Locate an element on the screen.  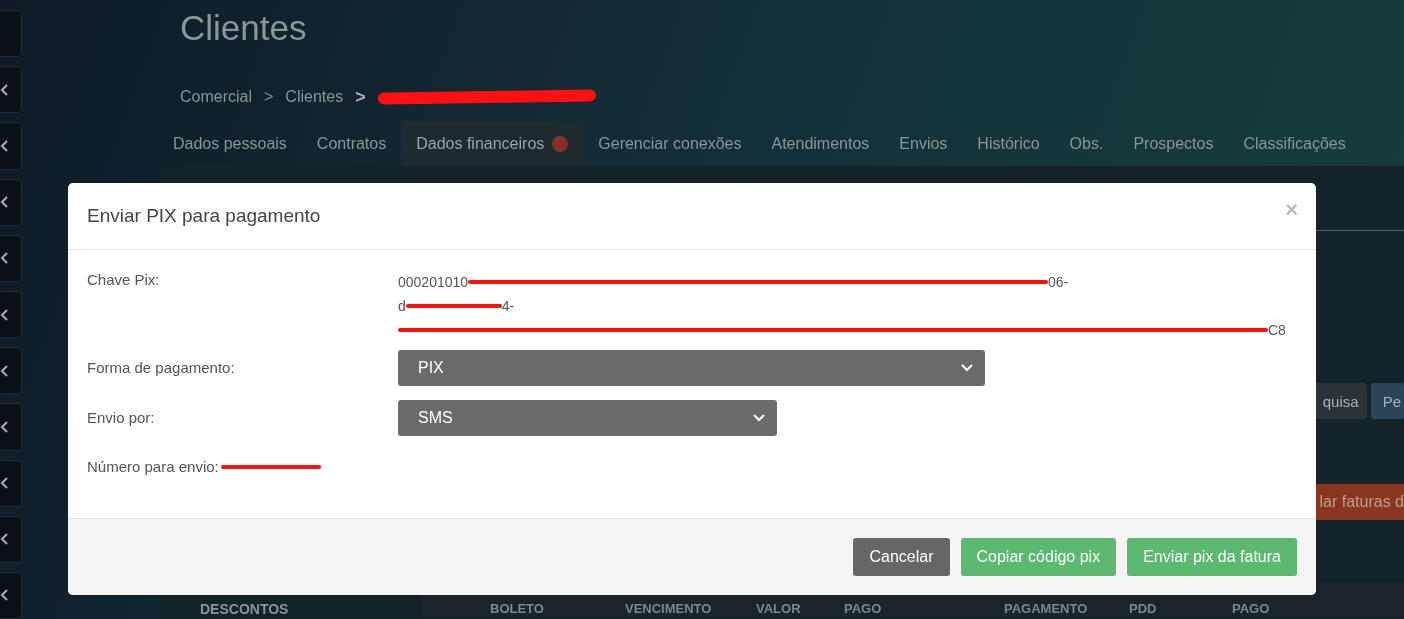
column-header: VALOR is located at coordinates (779, 609).